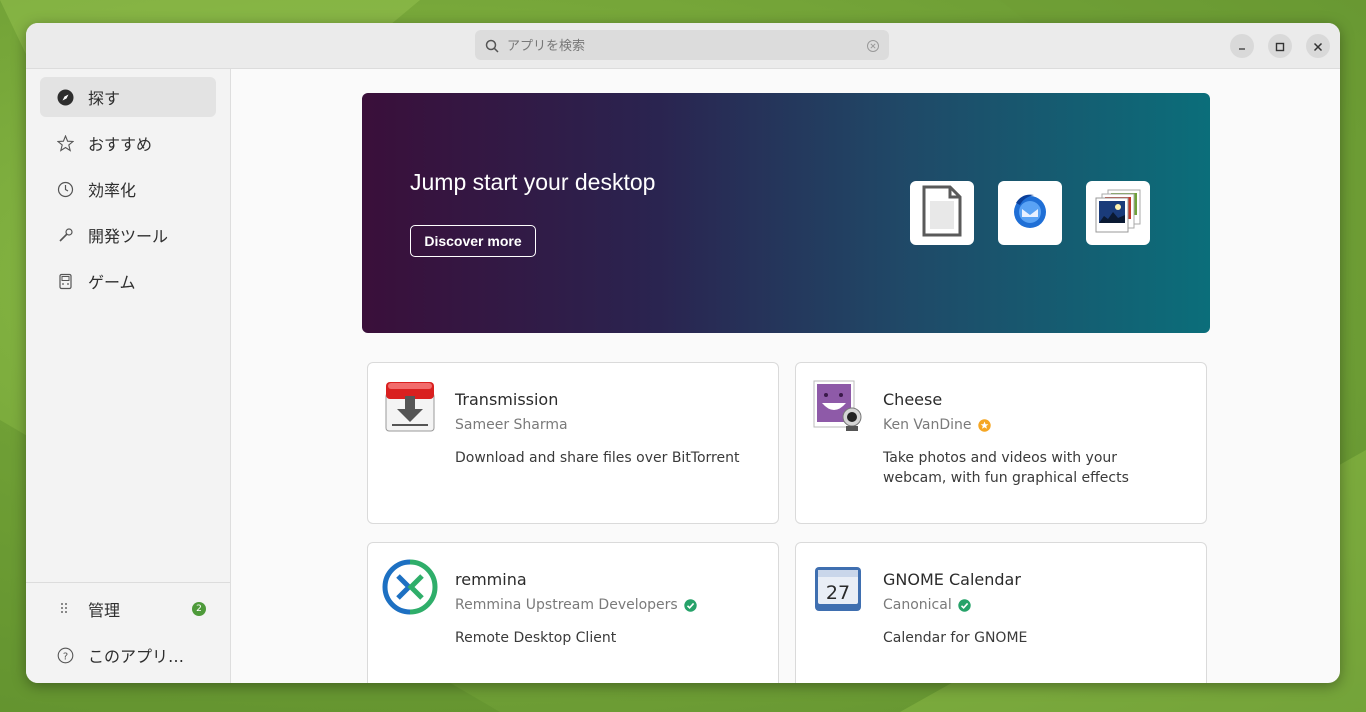  I want to click on shotwell-tile, so click(1118, 213).